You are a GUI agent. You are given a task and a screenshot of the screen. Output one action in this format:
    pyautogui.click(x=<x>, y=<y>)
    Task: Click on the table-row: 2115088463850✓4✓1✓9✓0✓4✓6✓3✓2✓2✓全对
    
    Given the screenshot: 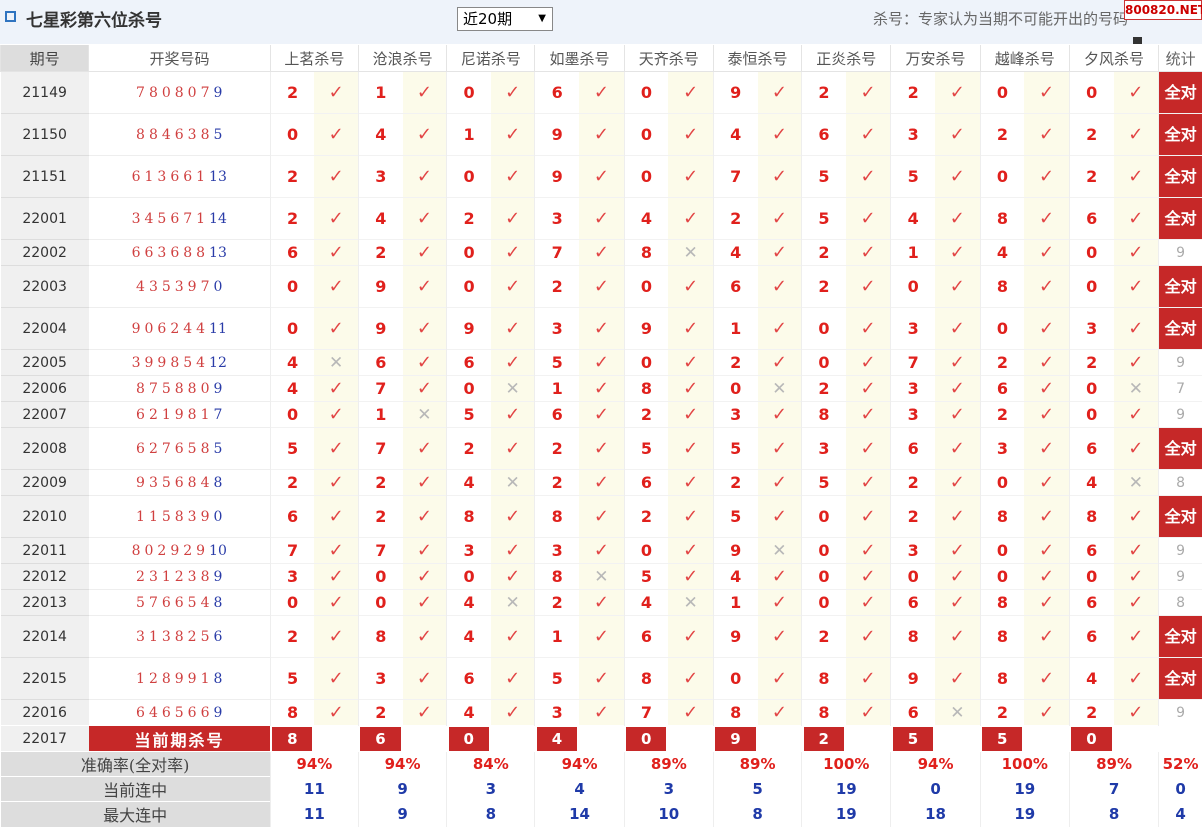 What is the action you would take?
    pyautogui.click(x=601, y=135)
    